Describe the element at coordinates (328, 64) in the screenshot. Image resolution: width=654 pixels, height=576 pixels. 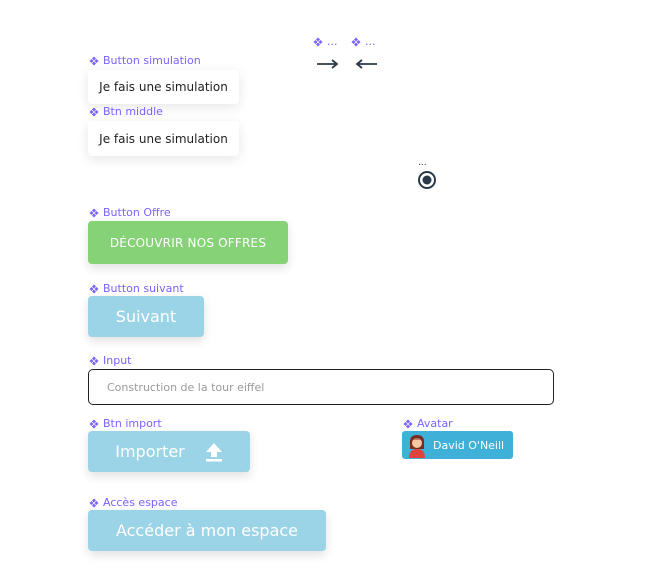
I see `arrow-right-icon` at that location.